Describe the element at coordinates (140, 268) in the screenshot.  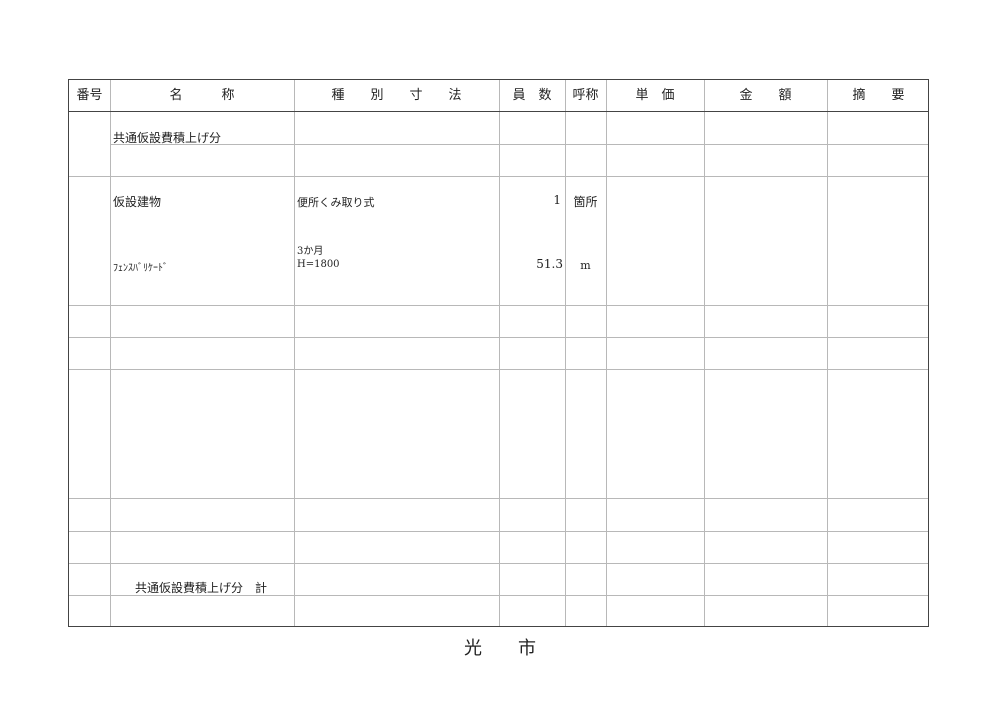
I see `item-name: ﾌｪﾝｽﾊﾞﾘｹｰﾄﾞ` at that location.